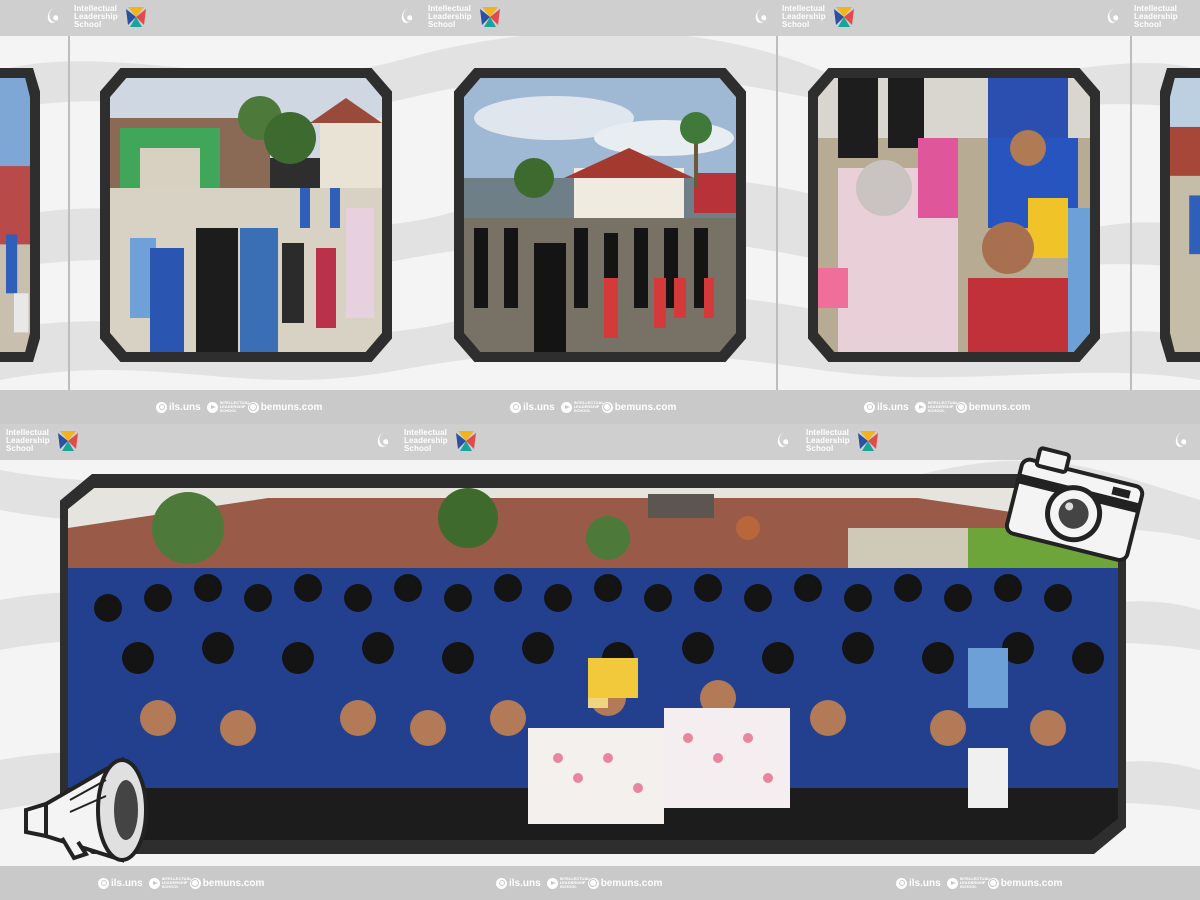 The image size is (1200, 900). I want to click on photo-frame-partial-right, so click(1180, 215).